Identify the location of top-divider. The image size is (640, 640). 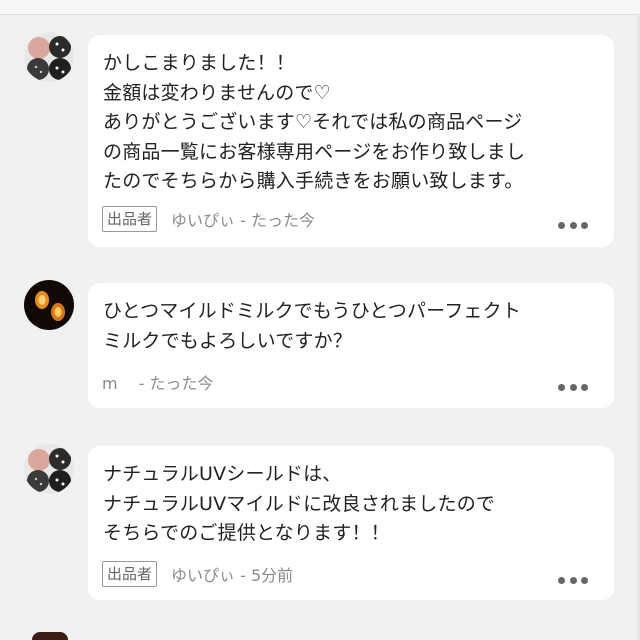
(320, 7).